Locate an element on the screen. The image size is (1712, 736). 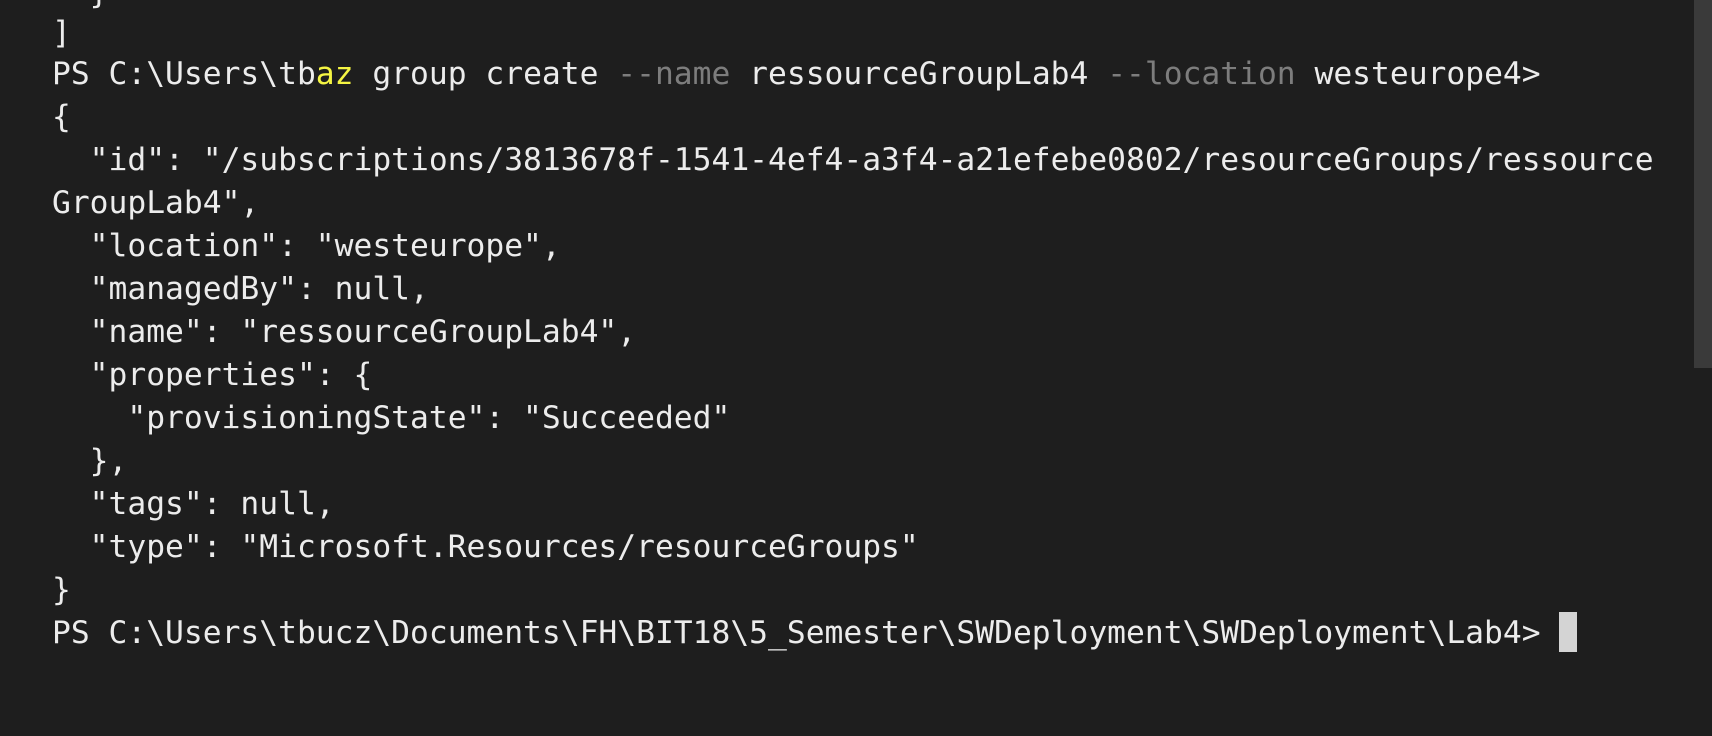
command-args: ressourceGroupLab4 is located at coordinates (919, 74).